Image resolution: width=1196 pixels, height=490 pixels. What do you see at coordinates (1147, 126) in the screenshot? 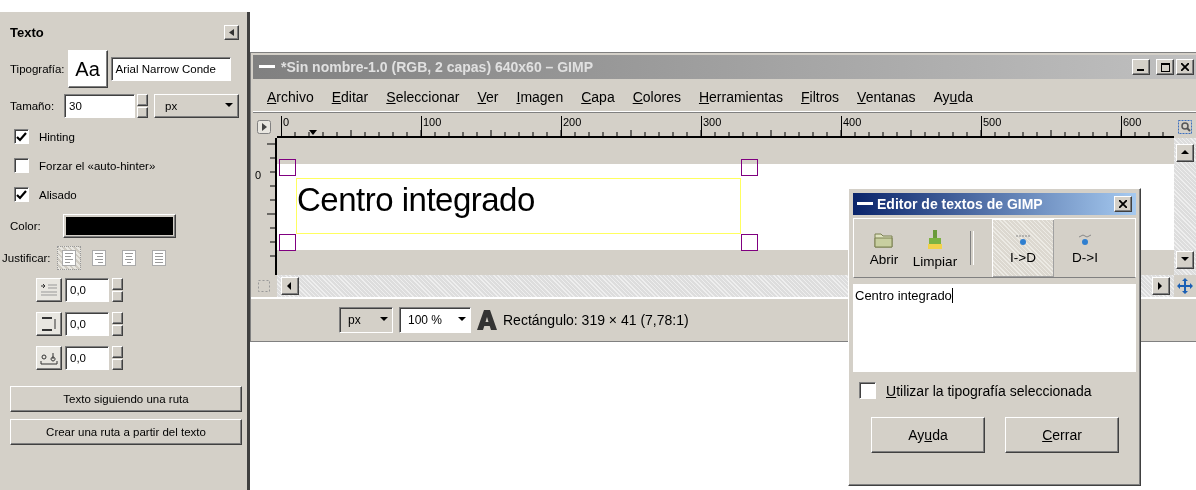
I see `ruler-label: 600` at bounding box center [1147, 126].